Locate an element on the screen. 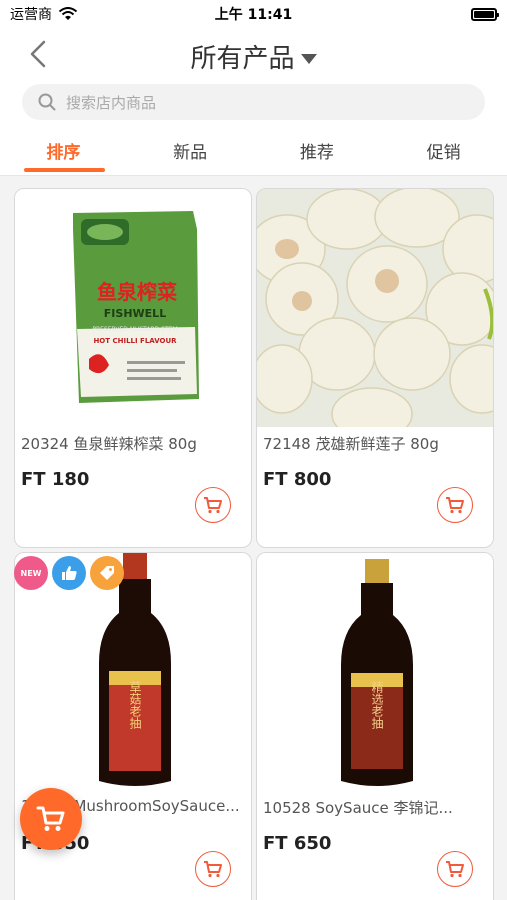 This screenshot has height=900, width=507. wifi-icon is located at coordinates (68, 13).